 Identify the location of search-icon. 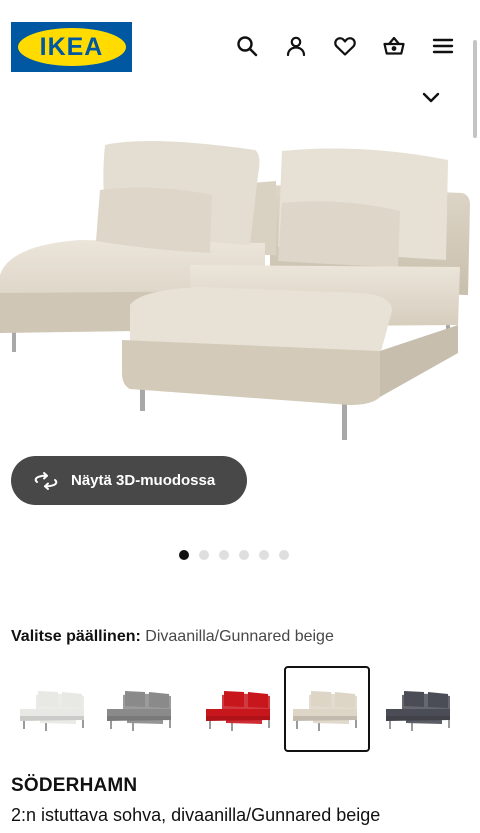
(247, 46).